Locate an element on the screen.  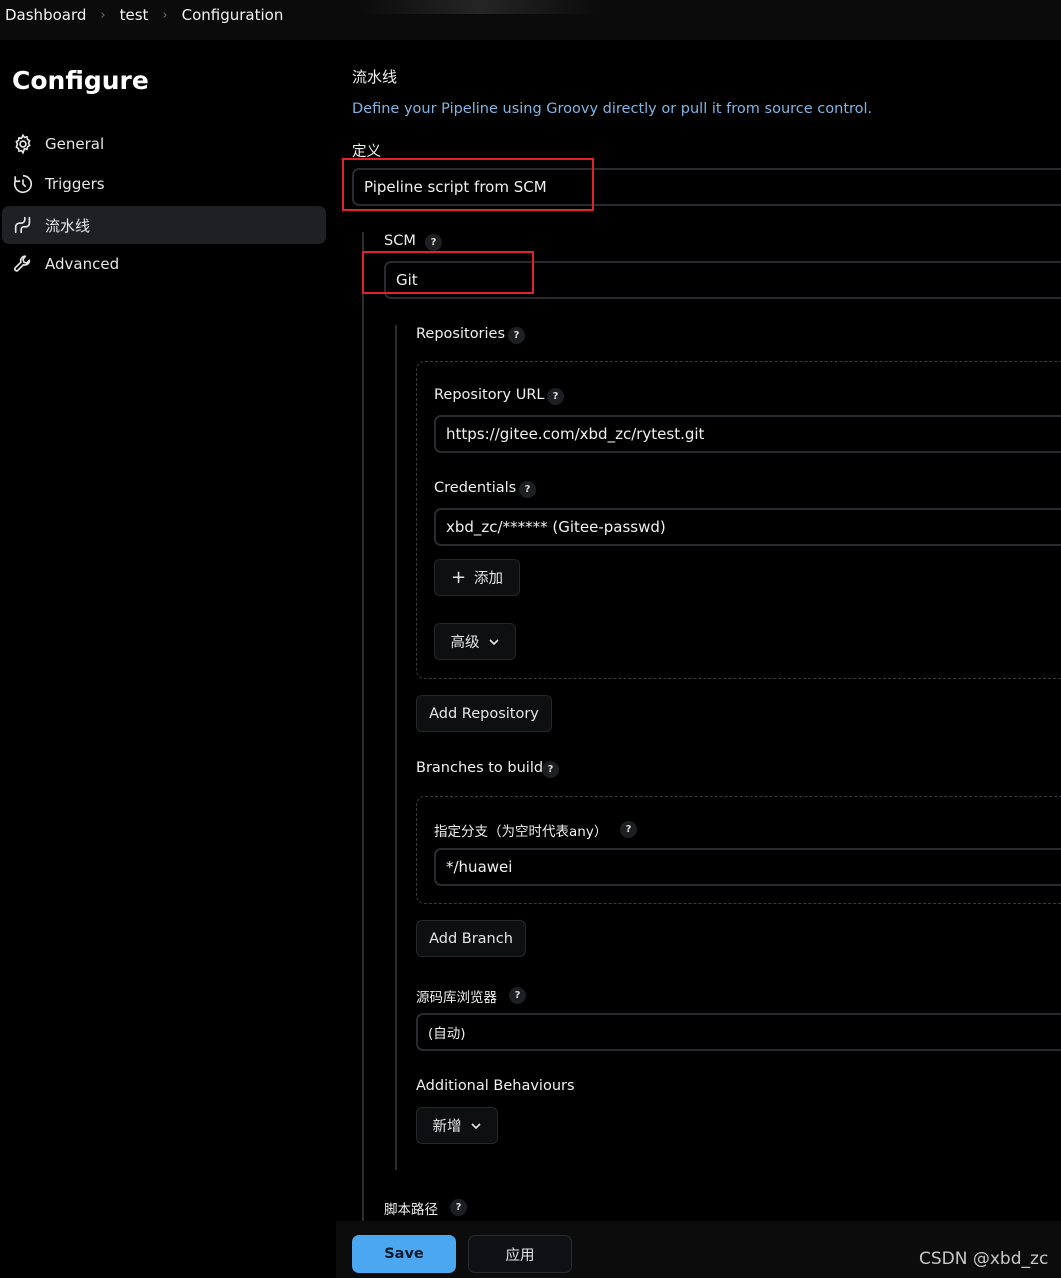
additional-behaviours-label: Additional Behaviours is located at coordinates (495, 1086).